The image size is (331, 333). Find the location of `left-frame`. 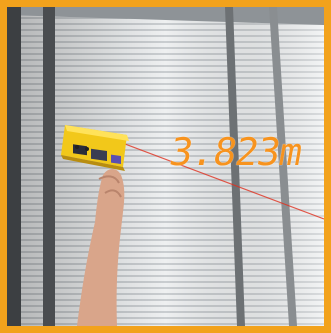

left-frame is located at coordinates (14, 166).